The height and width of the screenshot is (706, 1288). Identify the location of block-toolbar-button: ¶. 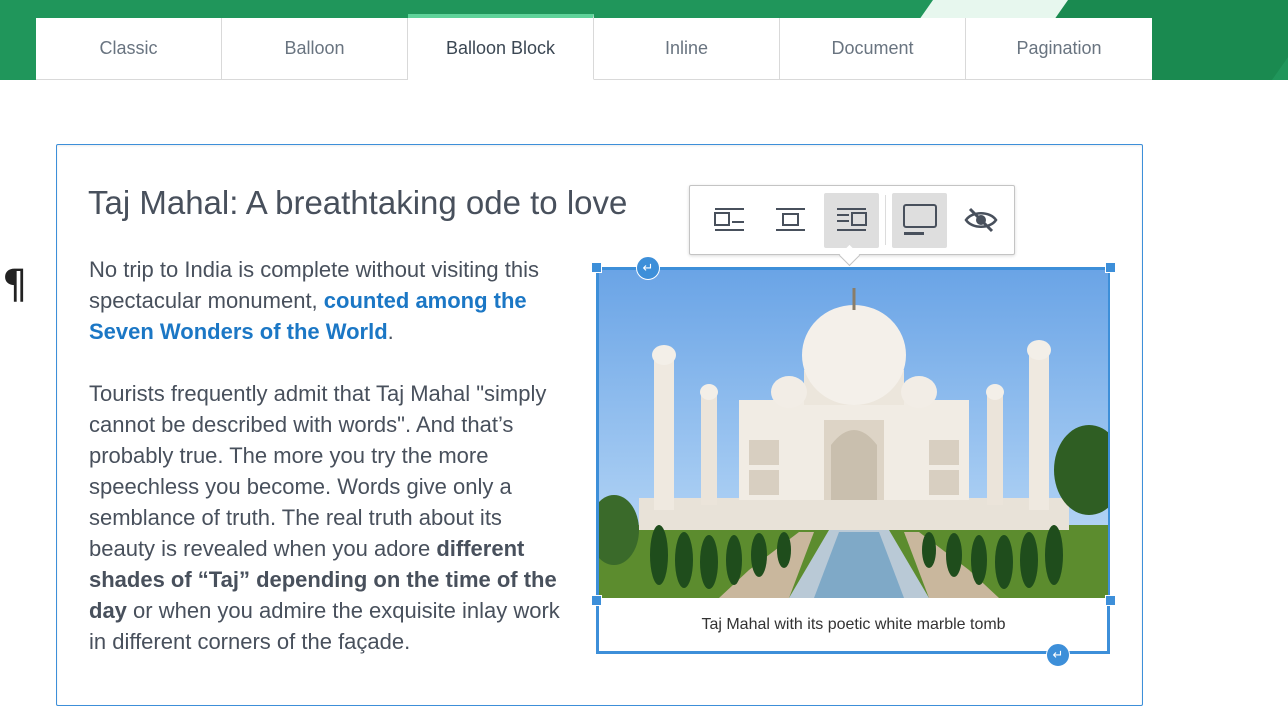
(14, 285).